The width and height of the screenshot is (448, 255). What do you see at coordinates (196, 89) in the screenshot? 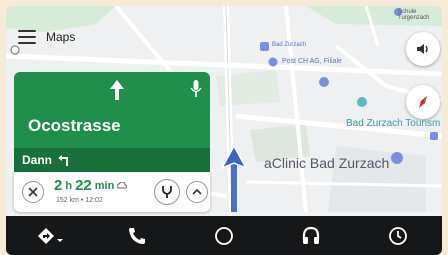
I see `microphone-icon` at bounding box center [196, 89].